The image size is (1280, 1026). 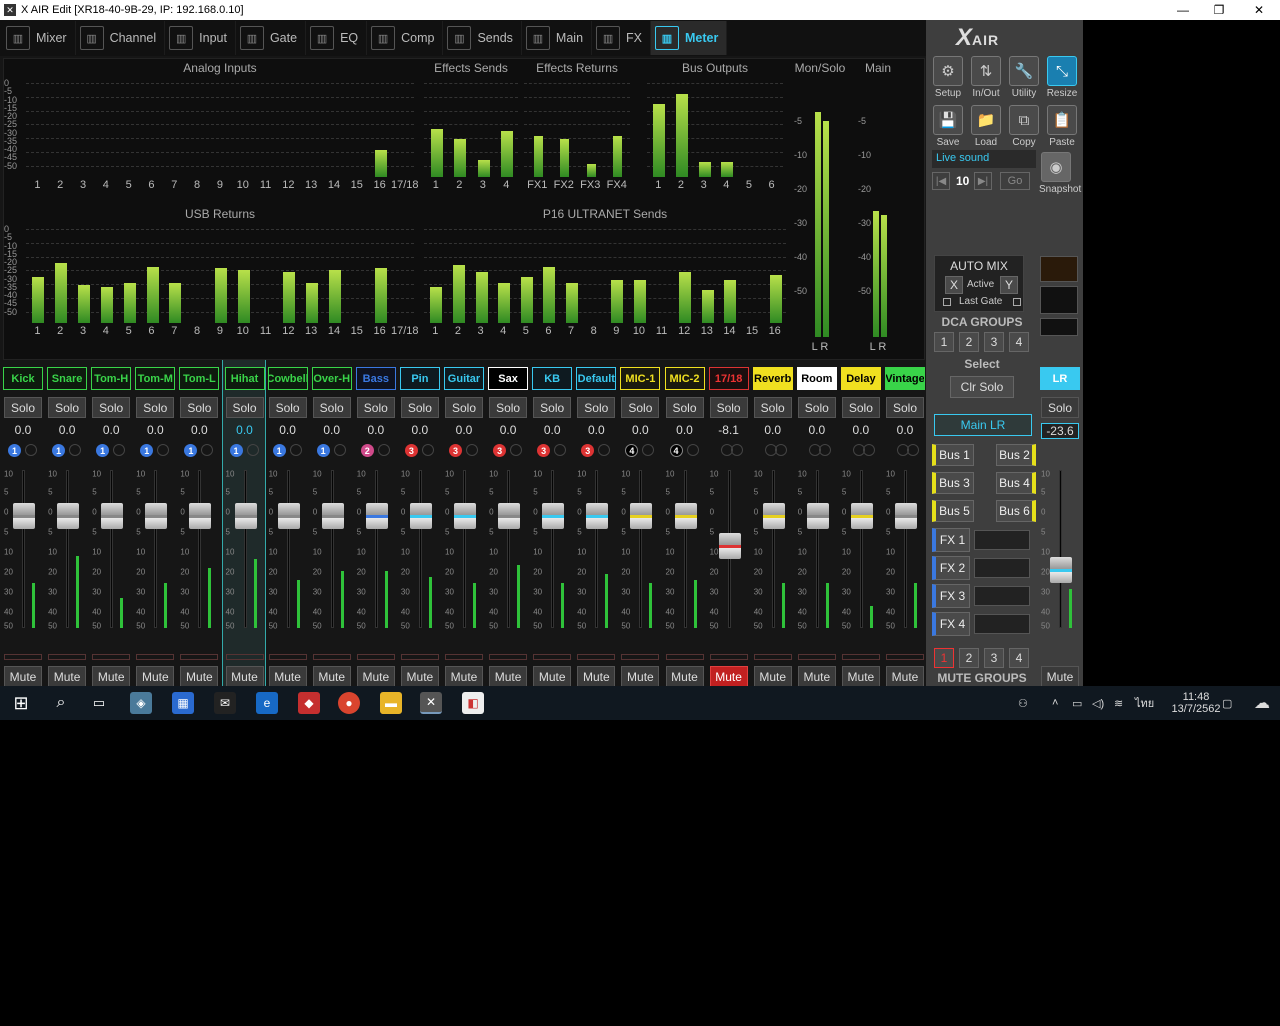 I want to click on channel-name: Vintage, so click(x=905, y=378).